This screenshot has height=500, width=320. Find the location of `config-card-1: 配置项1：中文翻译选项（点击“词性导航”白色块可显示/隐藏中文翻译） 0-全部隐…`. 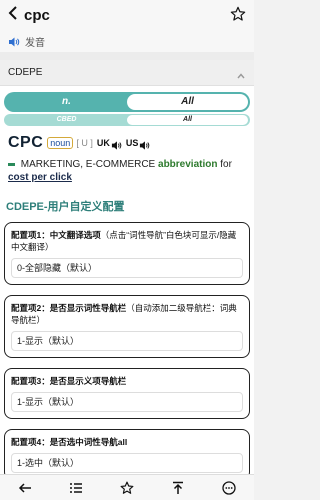

config-card-1: 配置项1：中文翻译选项（点击“词性导航”白色块可显示/隐藏中文翻译） 0-全部隐… is located at coordinates (127, 253).